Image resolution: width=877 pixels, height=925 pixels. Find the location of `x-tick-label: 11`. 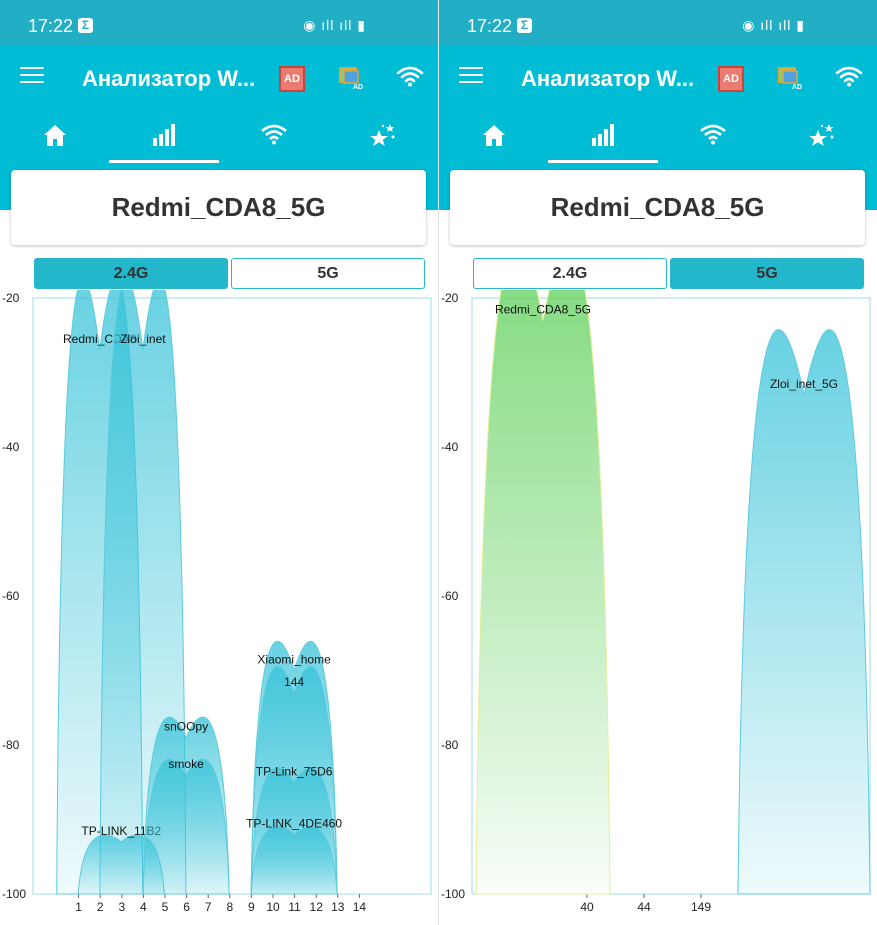

x-tick-label: 11 is located at coordinates (294, 907).